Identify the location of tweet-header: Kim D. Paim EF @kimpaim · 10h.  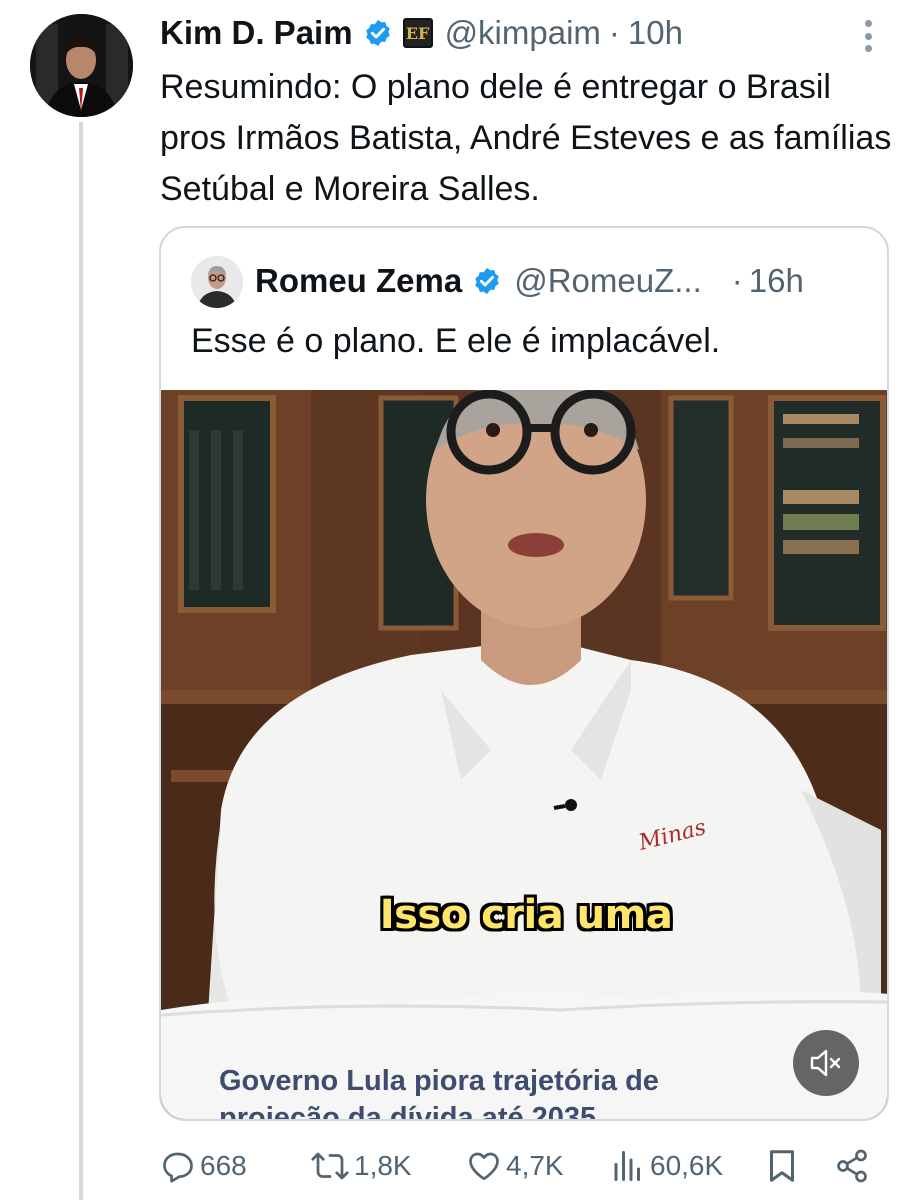
(421, 33).